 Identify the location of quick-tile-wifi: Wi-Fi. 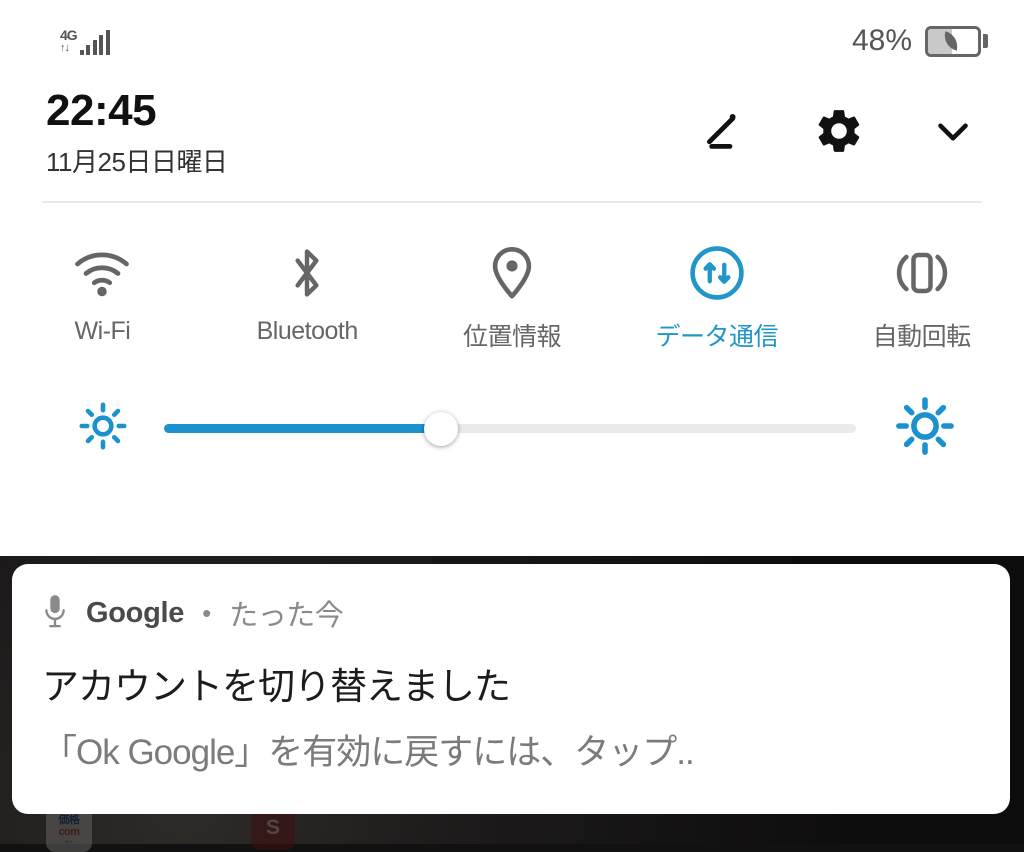
(102, 298).